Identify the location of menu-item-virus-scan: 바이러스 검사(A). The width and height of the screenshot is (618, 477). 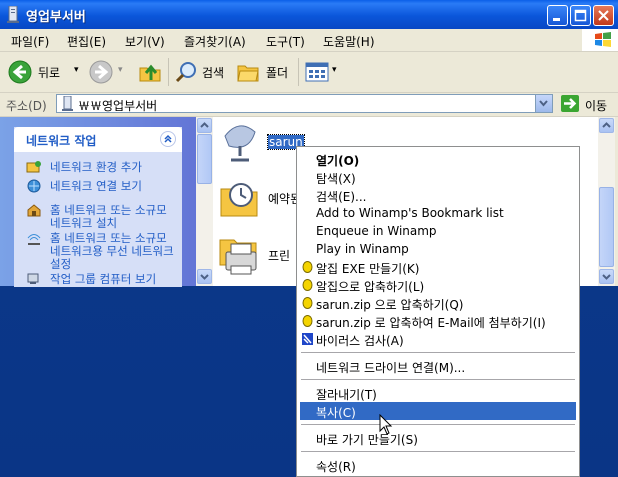
(438, 339).